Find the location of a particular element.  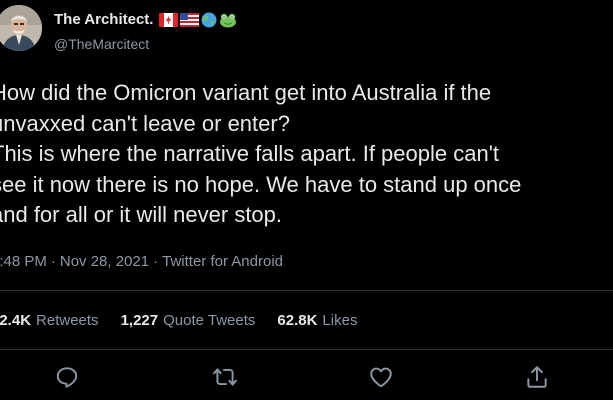

avatar-image is located at coordinates (21, 28).